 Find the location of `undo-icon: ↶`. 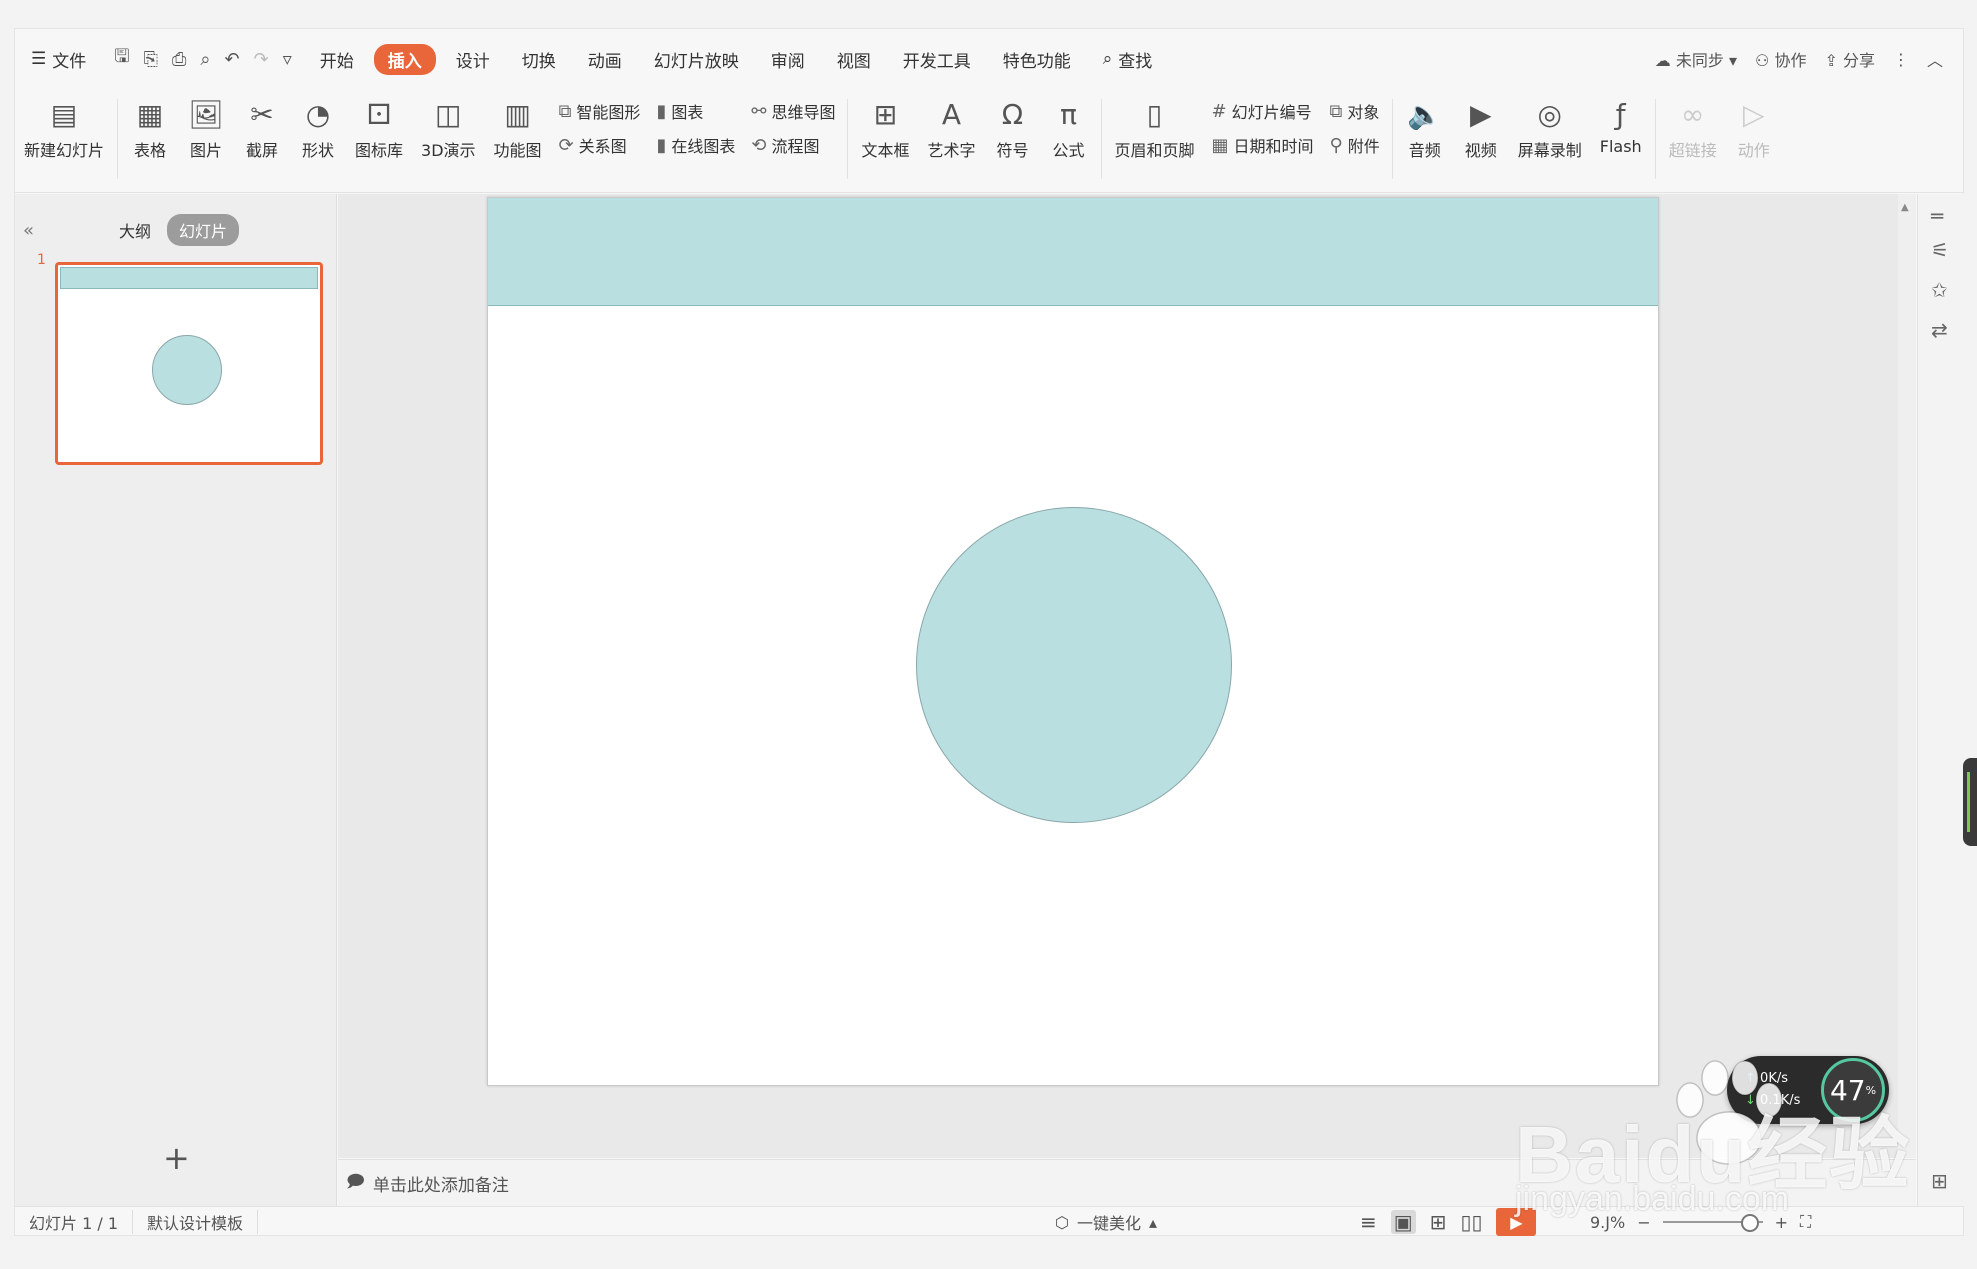

undo-icon: ↶ is located at coordinates (232, 59).